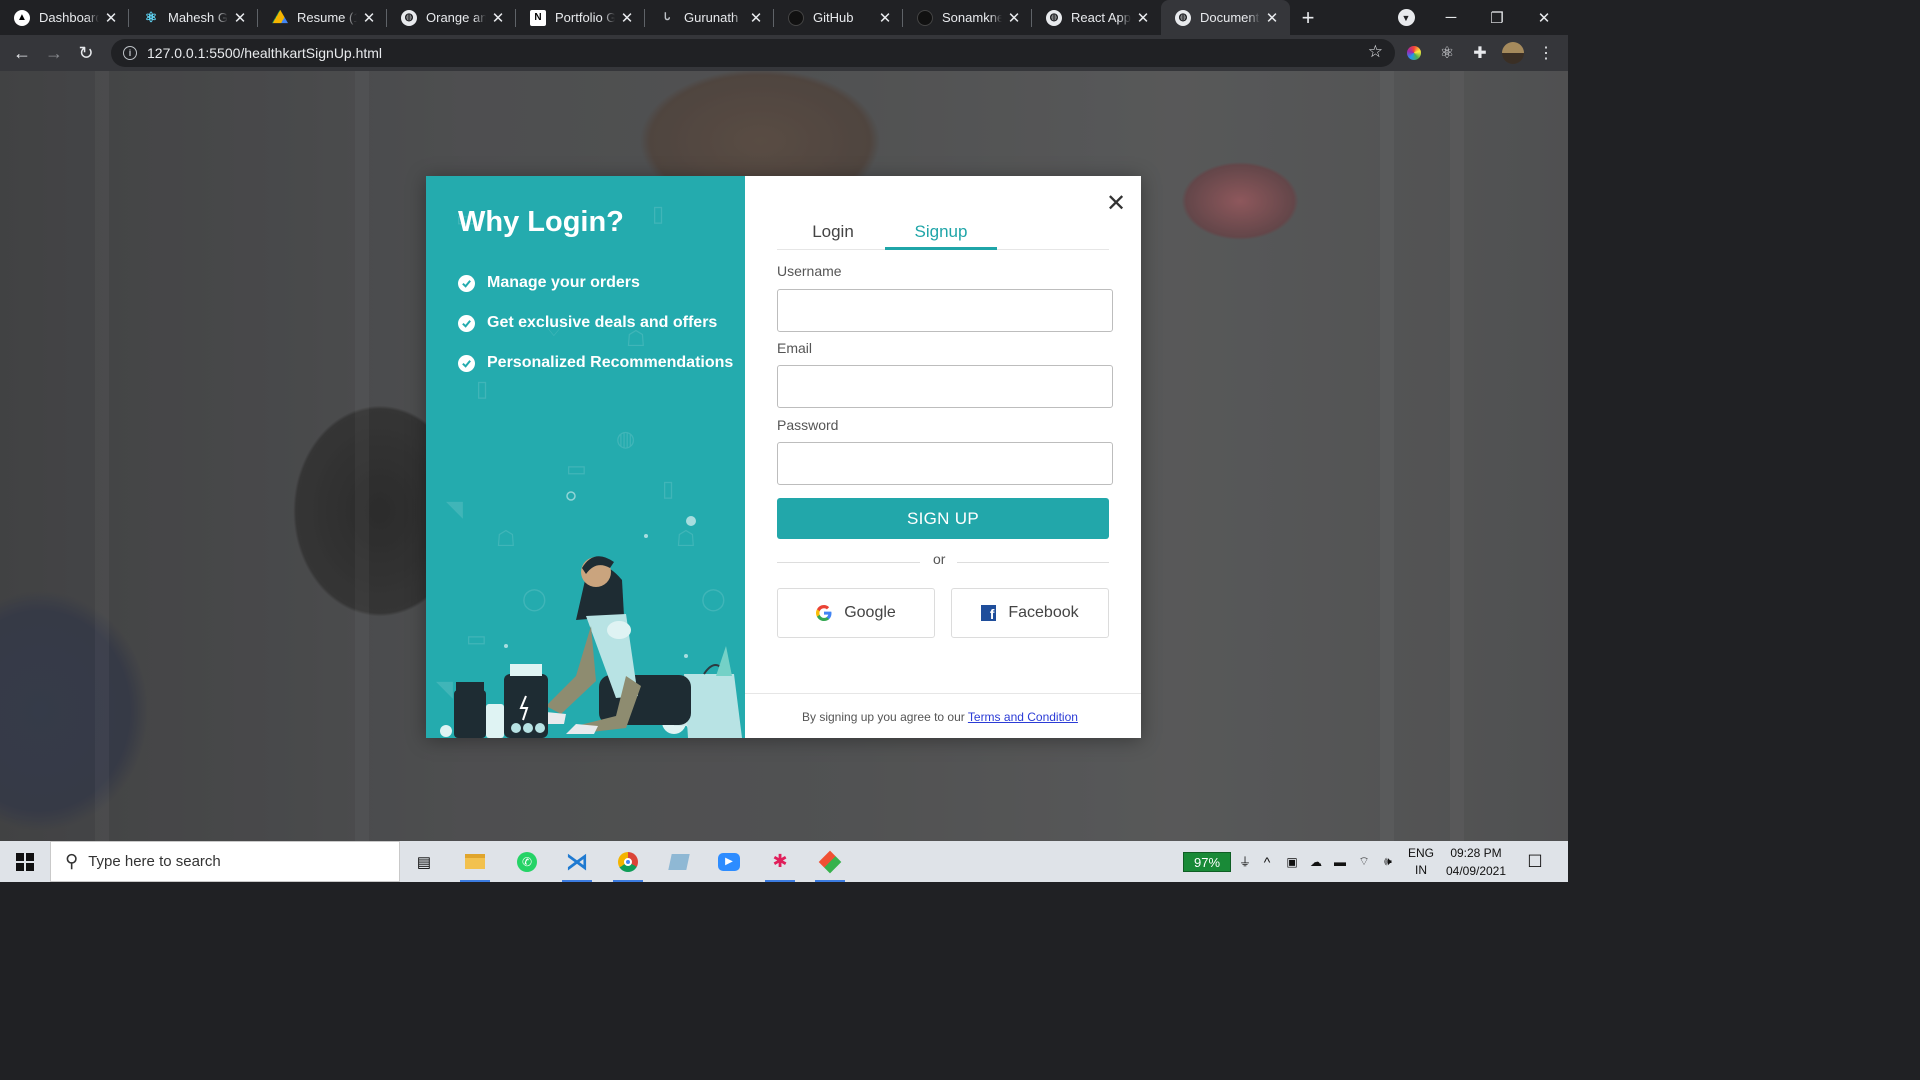 The height and width of the screenshot is (1080, 1920). Describe the element at coordinates (265, 53) in the screenshot. I see `url-text: 127.0.0.1:5500/healthkartSignUp.html` at that location.